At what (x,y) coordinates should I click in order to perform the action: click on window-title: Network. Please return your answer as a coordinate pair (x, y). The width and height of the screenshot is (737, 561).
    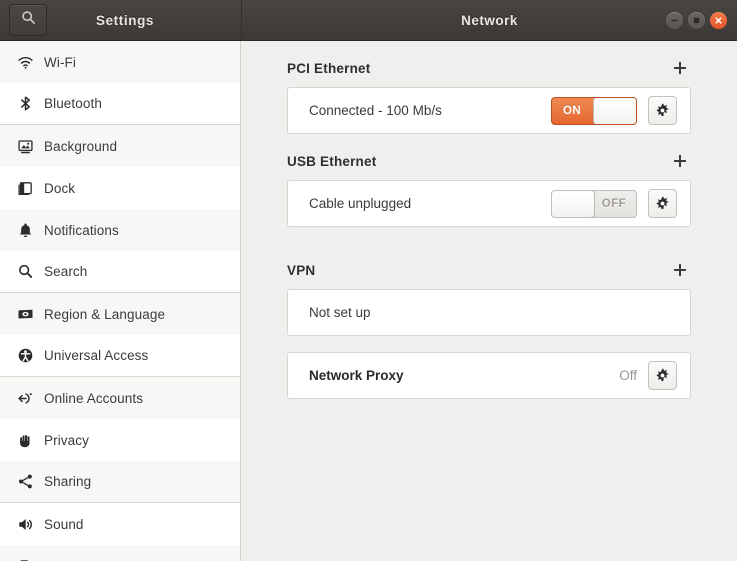
    Looking at the image, I should click on (489, 20).